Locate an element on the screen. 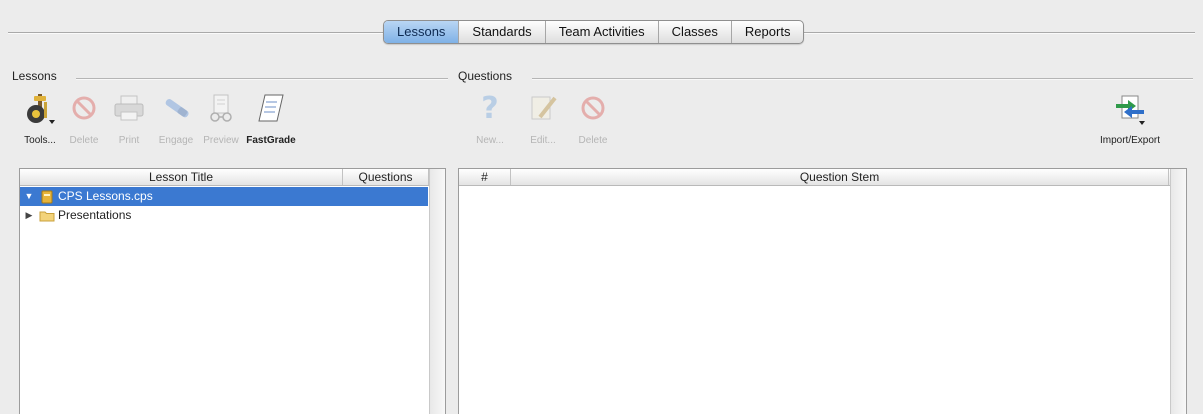 Image resolution: width=1203 pixels, height=414 pixels. tab-lessons: Lessons is located at coordinates (422, 32).